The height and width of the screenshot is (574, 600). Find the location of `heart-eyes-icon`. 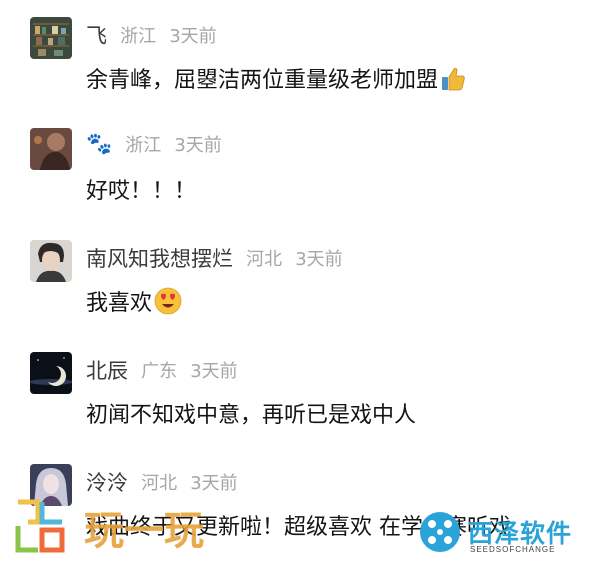

heart-eyes-icon is located at coordinates (168, 304).